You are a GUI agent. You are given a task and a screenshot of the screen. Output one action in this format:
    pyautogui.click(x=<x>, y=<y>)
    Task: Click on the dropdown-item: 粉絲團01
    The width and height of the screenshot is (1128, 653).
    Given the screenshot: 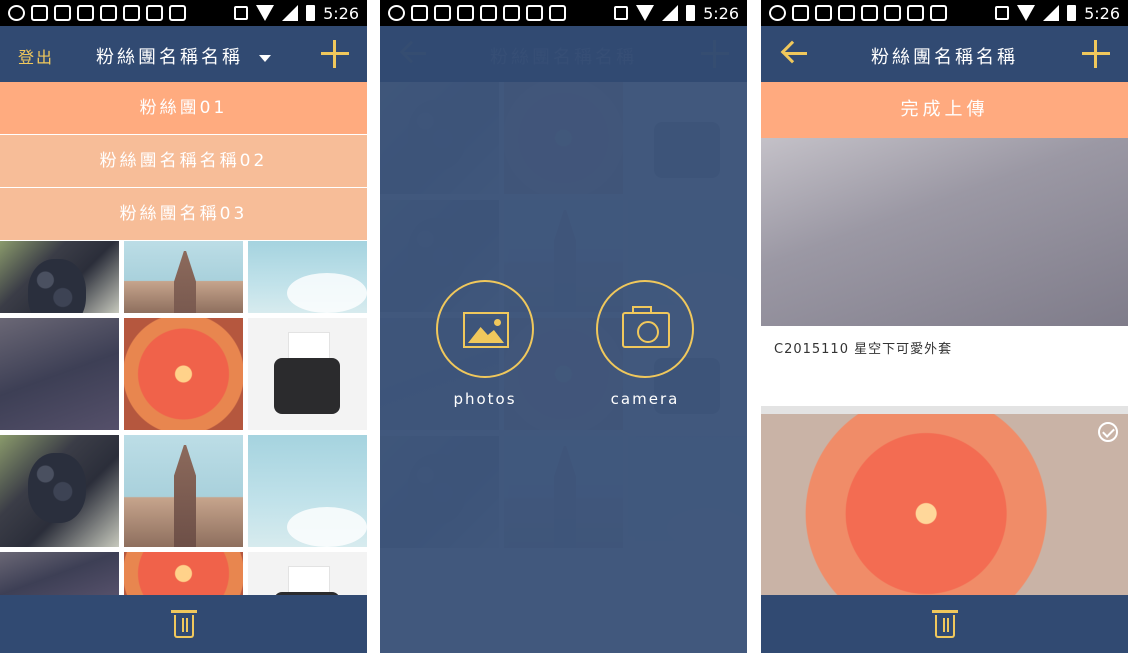 What is the action you would take?
    pyautogui.click(x=183, y=108)
    